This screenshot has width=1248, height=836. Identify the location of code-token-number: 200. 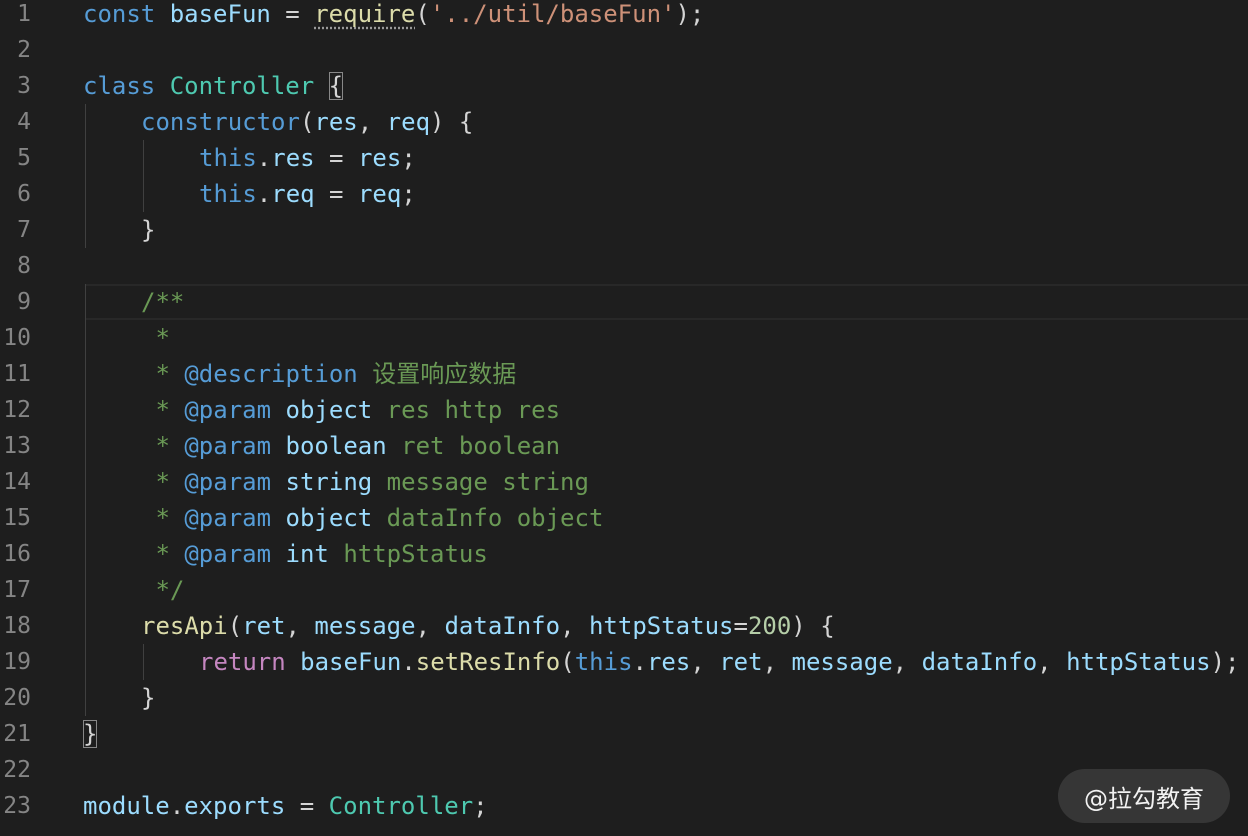
(769, 626).